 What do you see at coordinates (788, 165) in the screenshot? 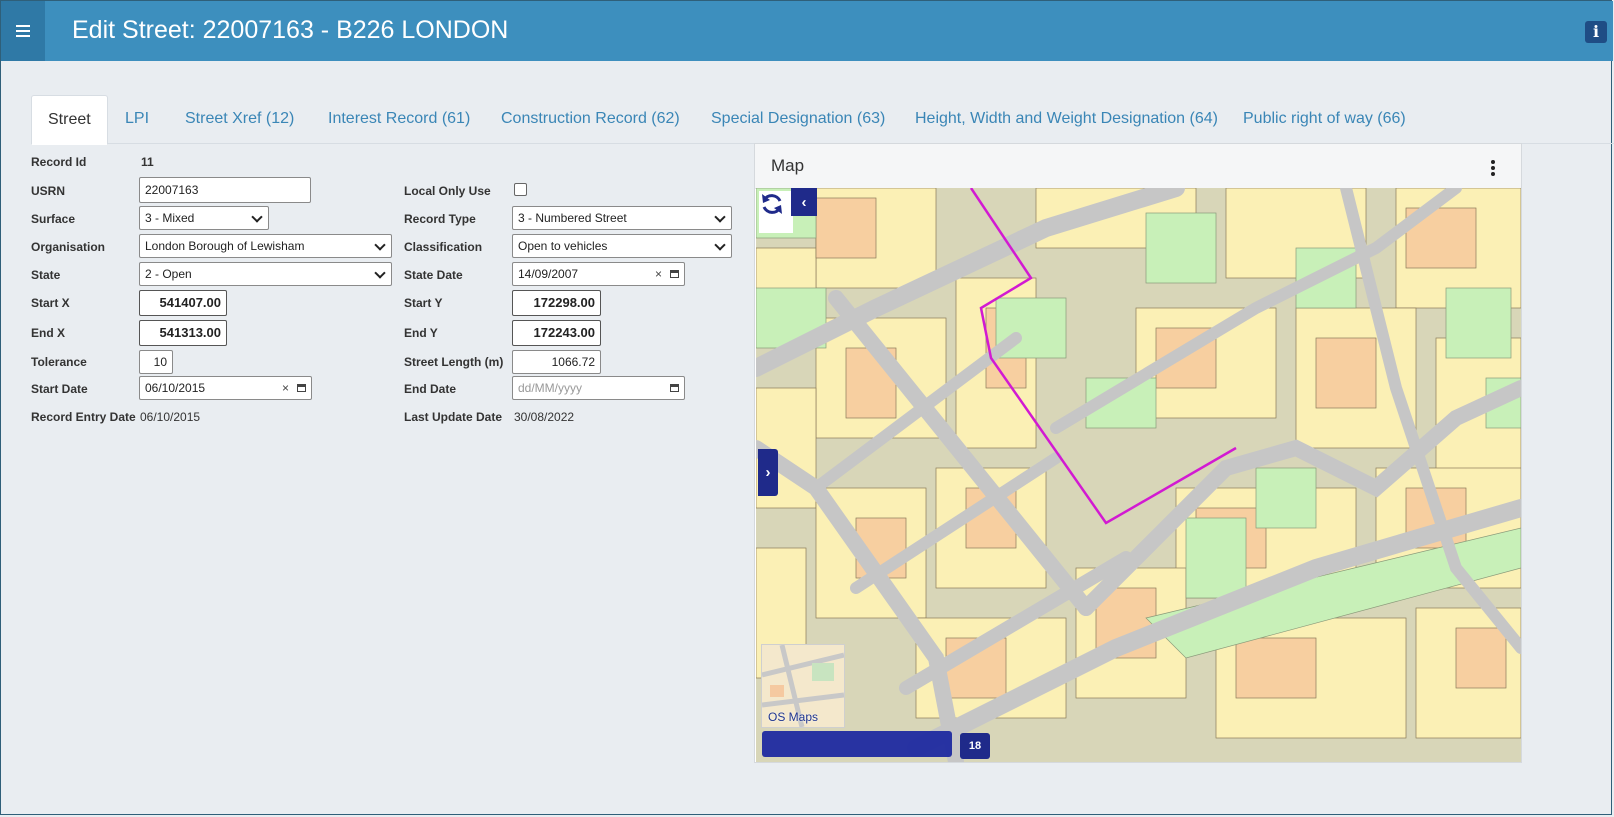
I see `map-title: Map` at bounding box center [788, 165].